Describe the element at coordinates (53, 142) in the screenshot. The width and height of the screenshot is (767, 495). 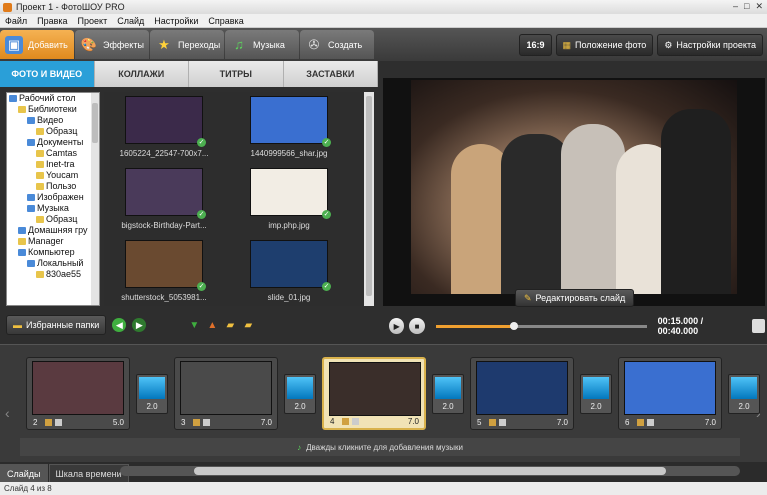
I see `tree-node: Документы` at that location.